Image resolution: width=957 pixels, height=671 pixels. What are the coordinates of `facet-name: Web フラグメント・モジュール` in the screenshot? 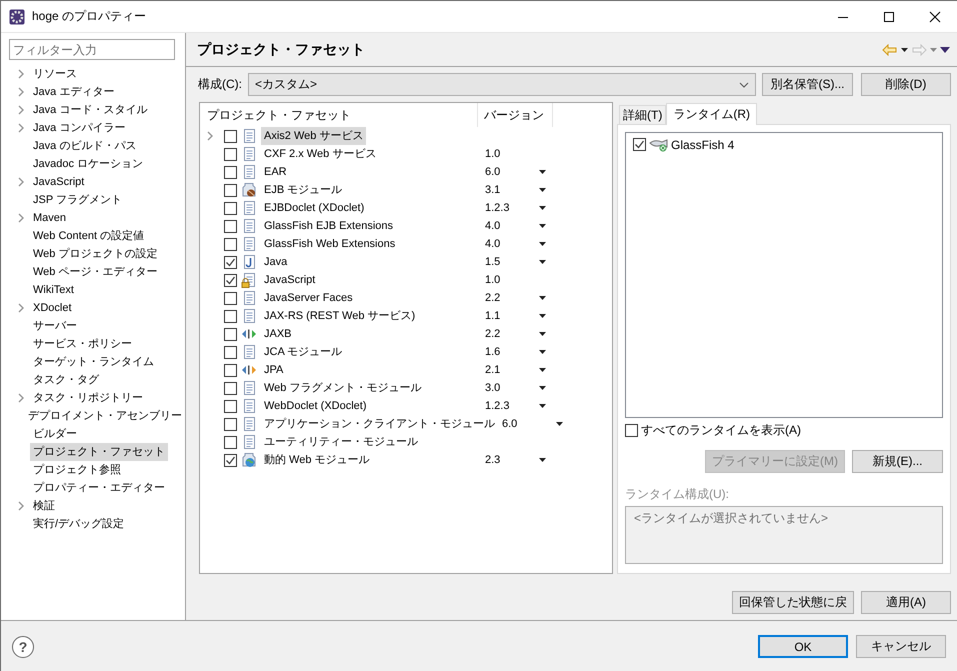 It's located at (342, 388).